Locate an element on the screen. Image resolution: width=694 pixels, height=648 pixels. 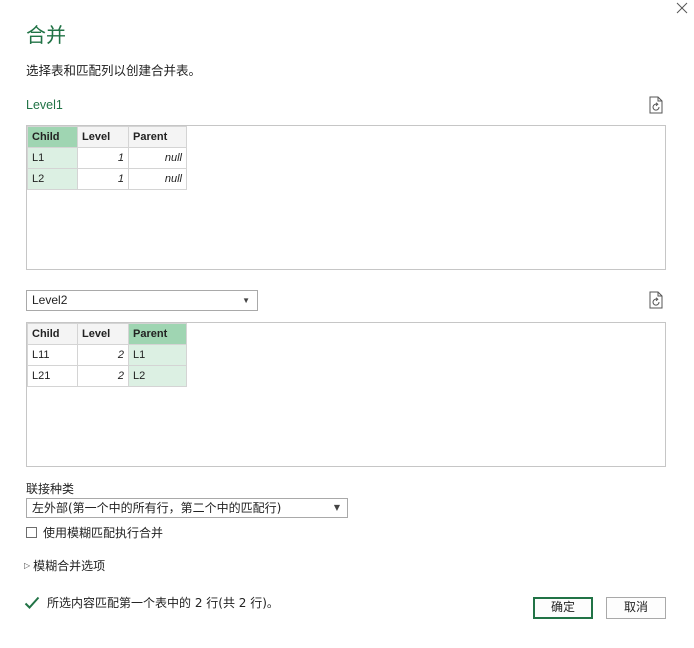
join-kind-select: 左外部(第一个中的所有行，第二个中的匹配行) ▼ is located at coordinates (187, 508).